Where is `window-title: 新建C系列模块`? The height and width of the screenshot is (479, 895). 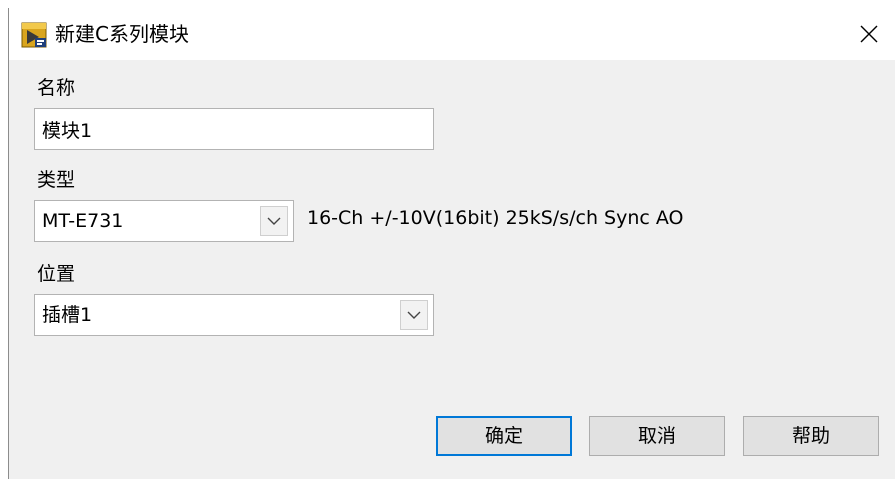
window-title: 新建C系列模块 is located at coordinates (122, 34).